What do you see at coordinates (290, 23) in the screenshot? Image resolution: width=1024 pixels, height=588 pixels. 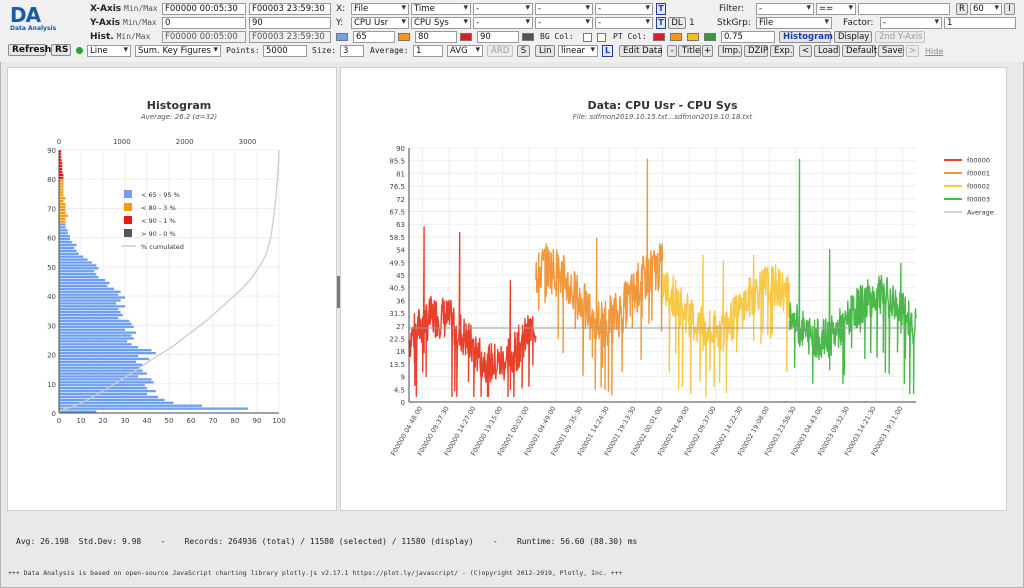 I see `yaxis-max-input: 90` at bounding box center [290, 23].